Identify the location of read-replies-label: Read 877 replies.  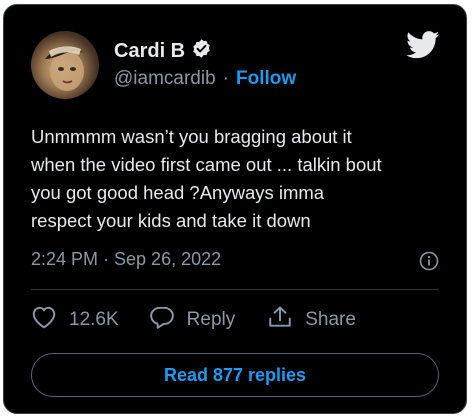
(235, 374).